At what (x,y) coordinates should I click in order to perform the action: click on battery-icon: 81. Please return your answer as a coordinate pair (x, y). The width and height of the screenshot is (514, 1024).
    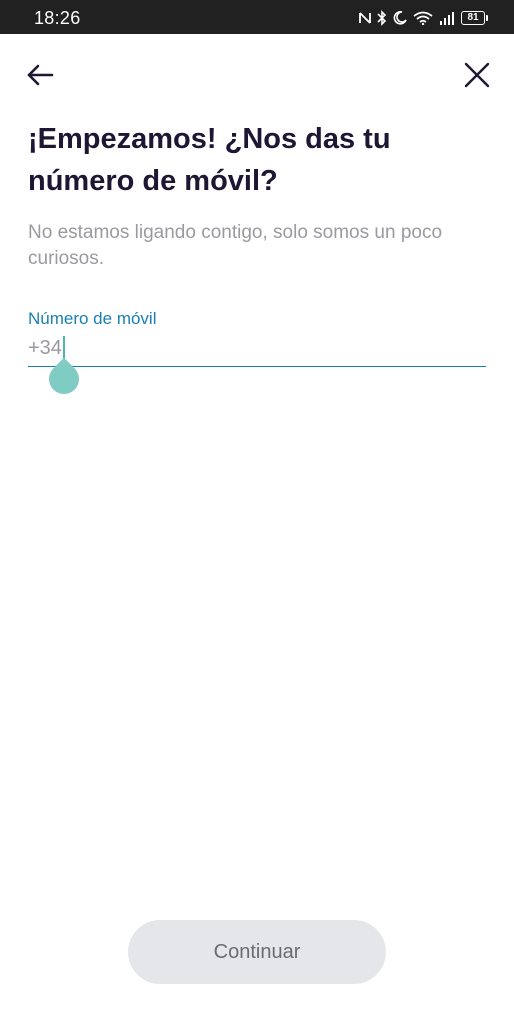
    Looking at the image, I should click on (474, 18).